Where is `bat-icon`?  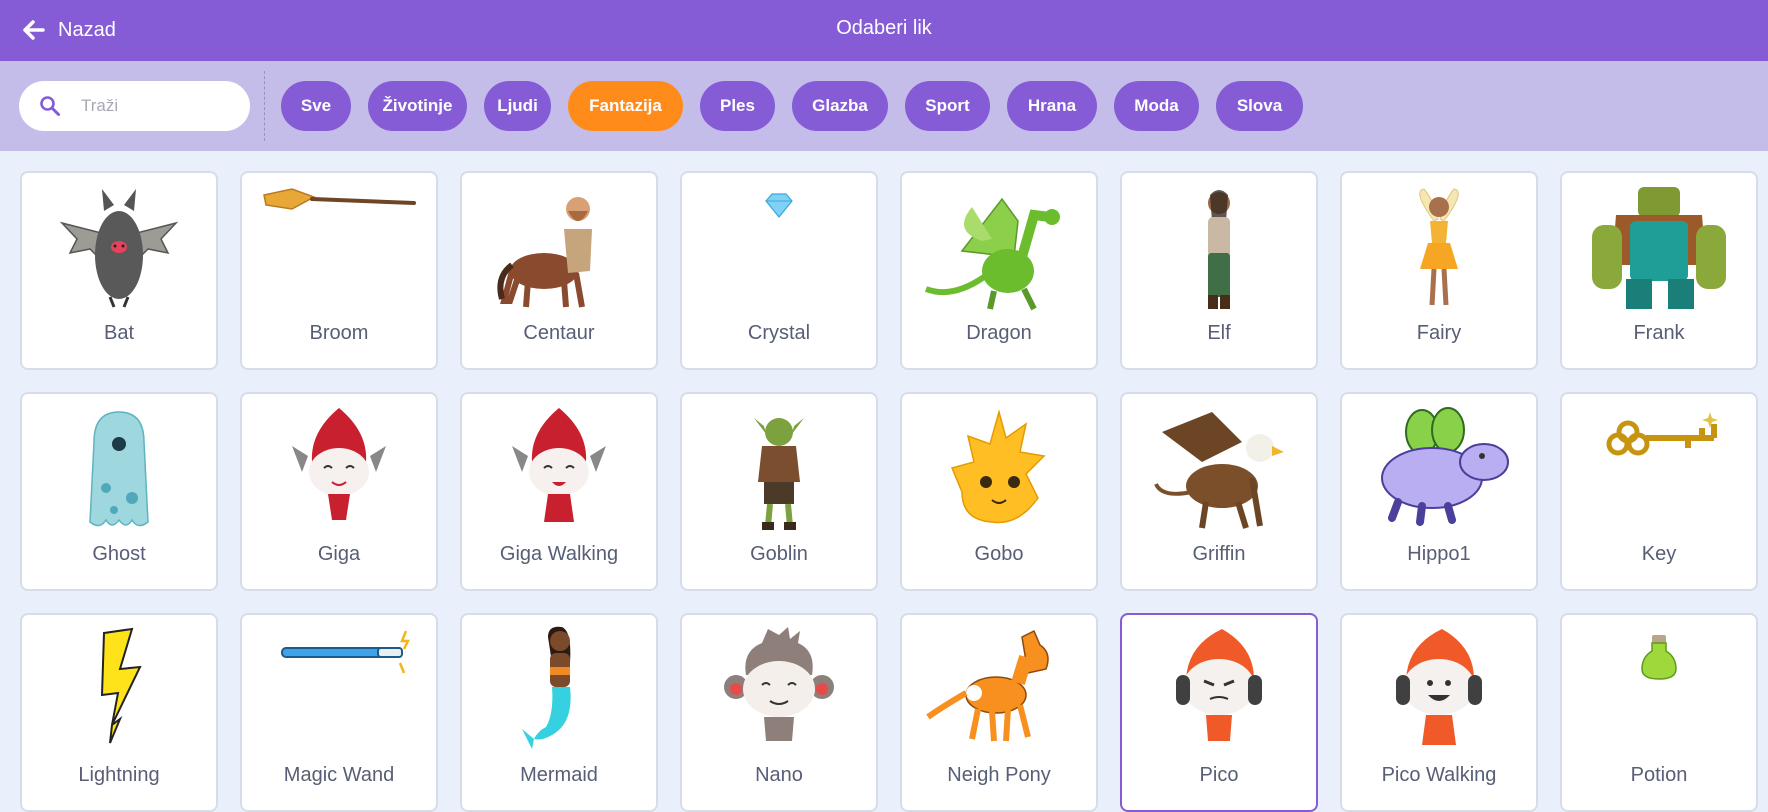 bat-icon is located at coordinates (119, 249).